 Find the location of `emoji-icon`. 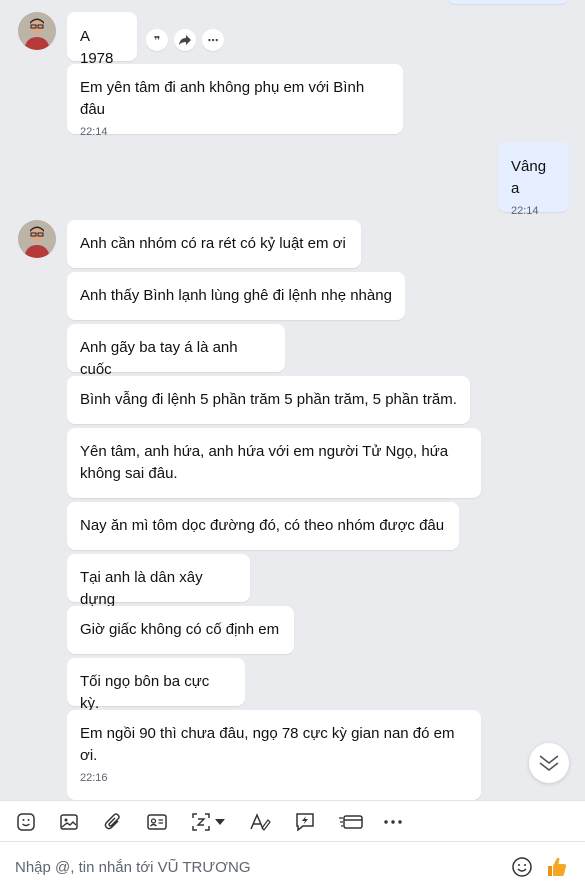

emoji-icon is located at coordinates (522, 867).